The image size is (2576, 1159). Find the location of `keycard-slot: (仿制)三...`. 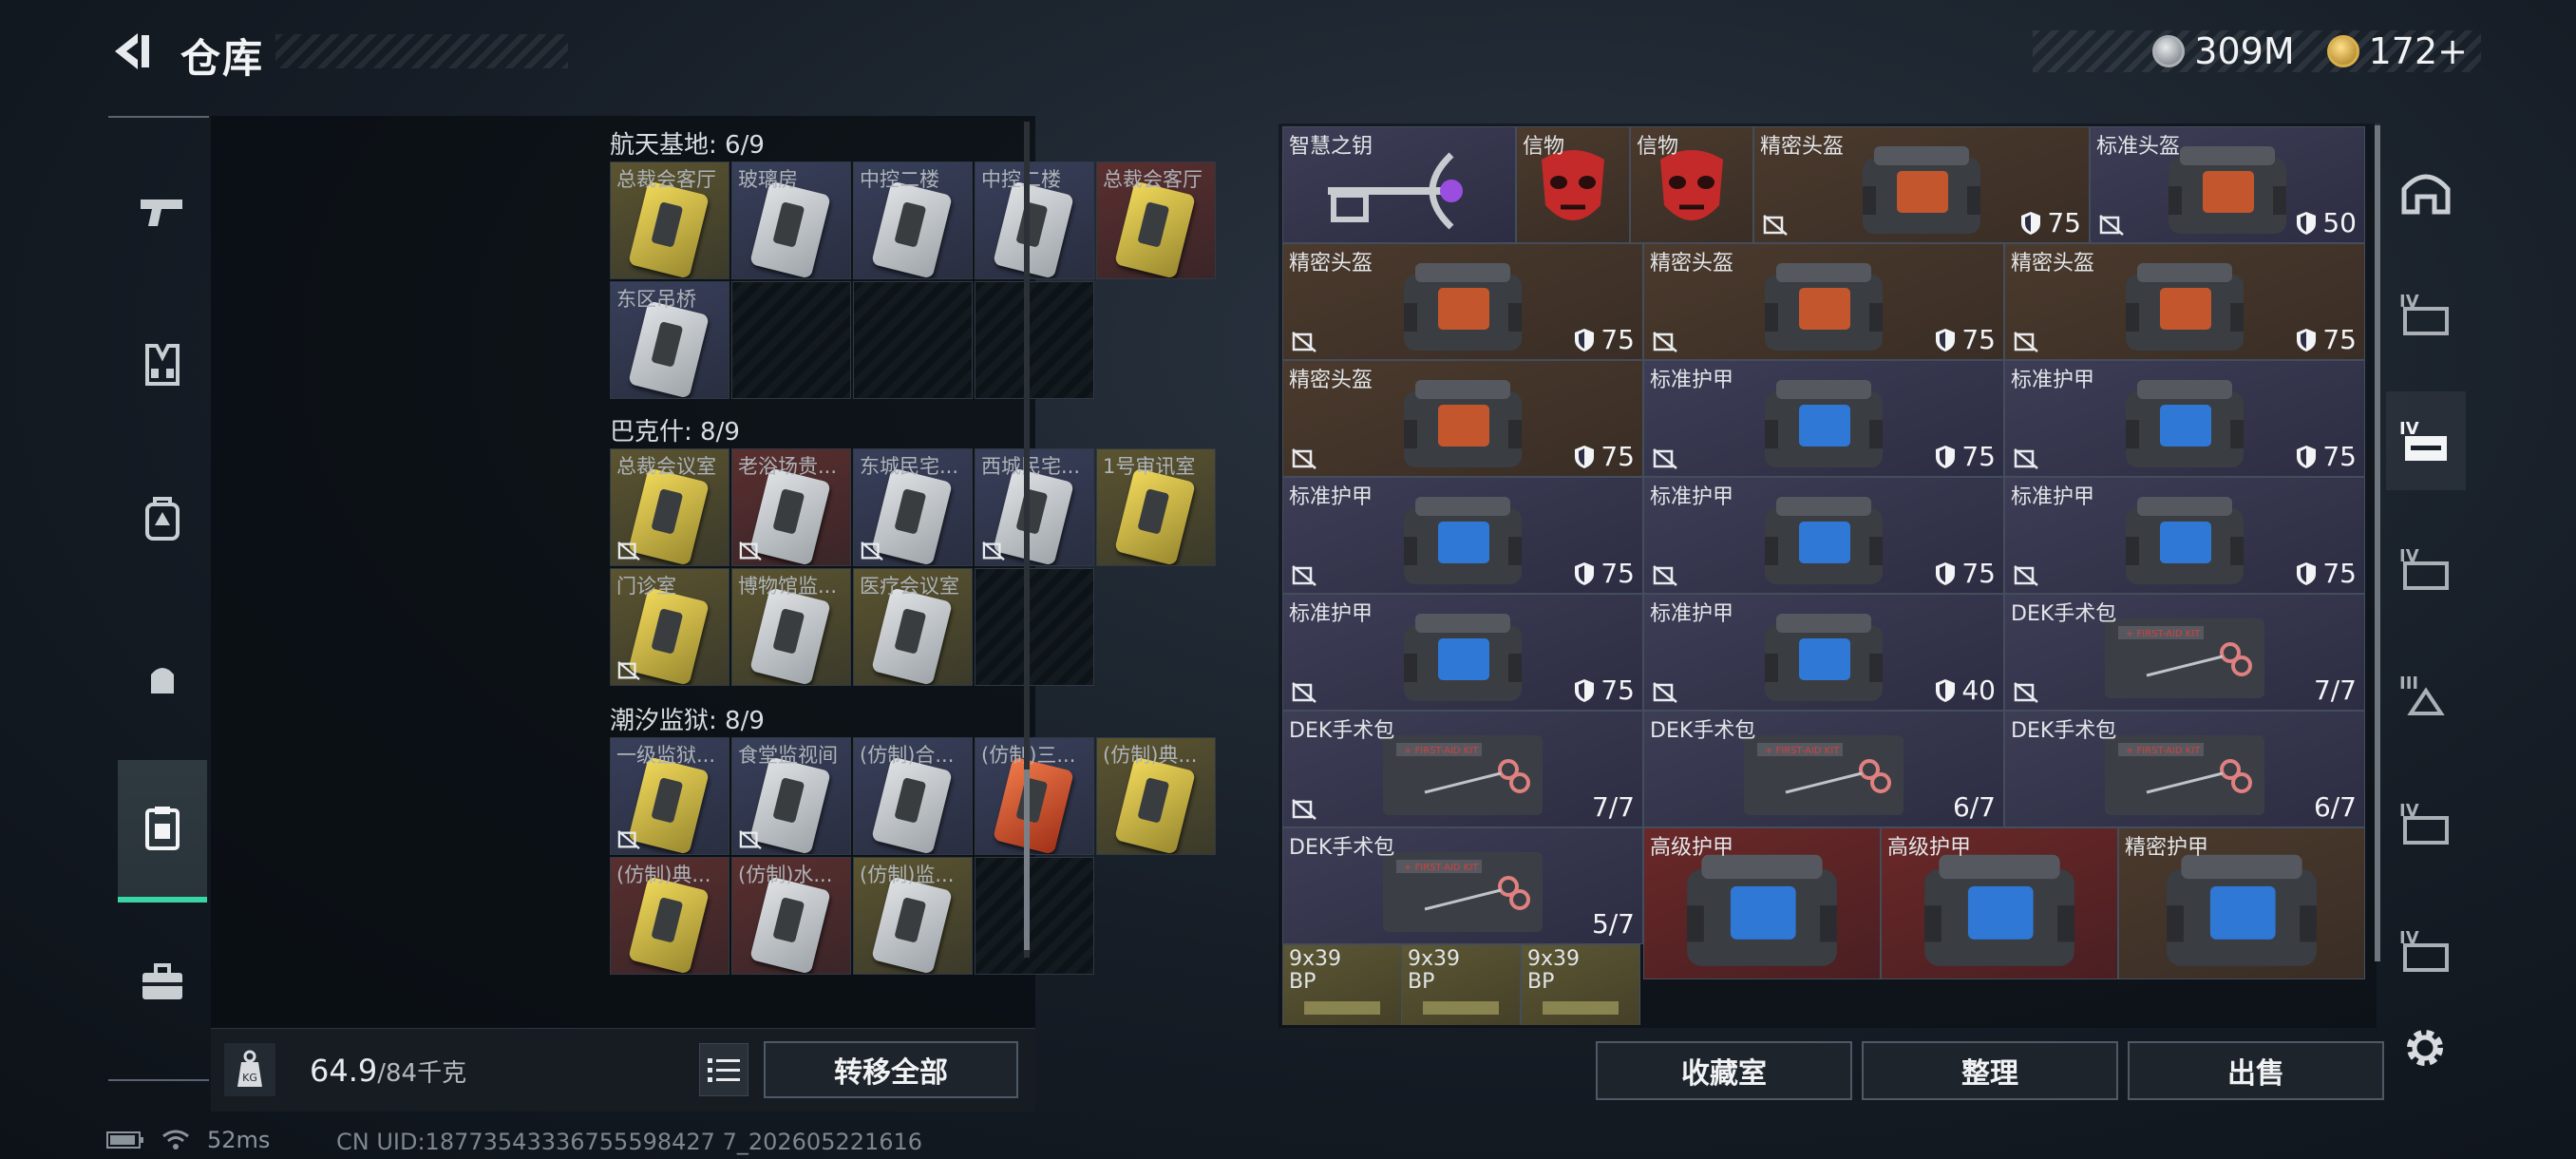

keycard-slot: (仿制)三... is located at coordinates (1034, 796).